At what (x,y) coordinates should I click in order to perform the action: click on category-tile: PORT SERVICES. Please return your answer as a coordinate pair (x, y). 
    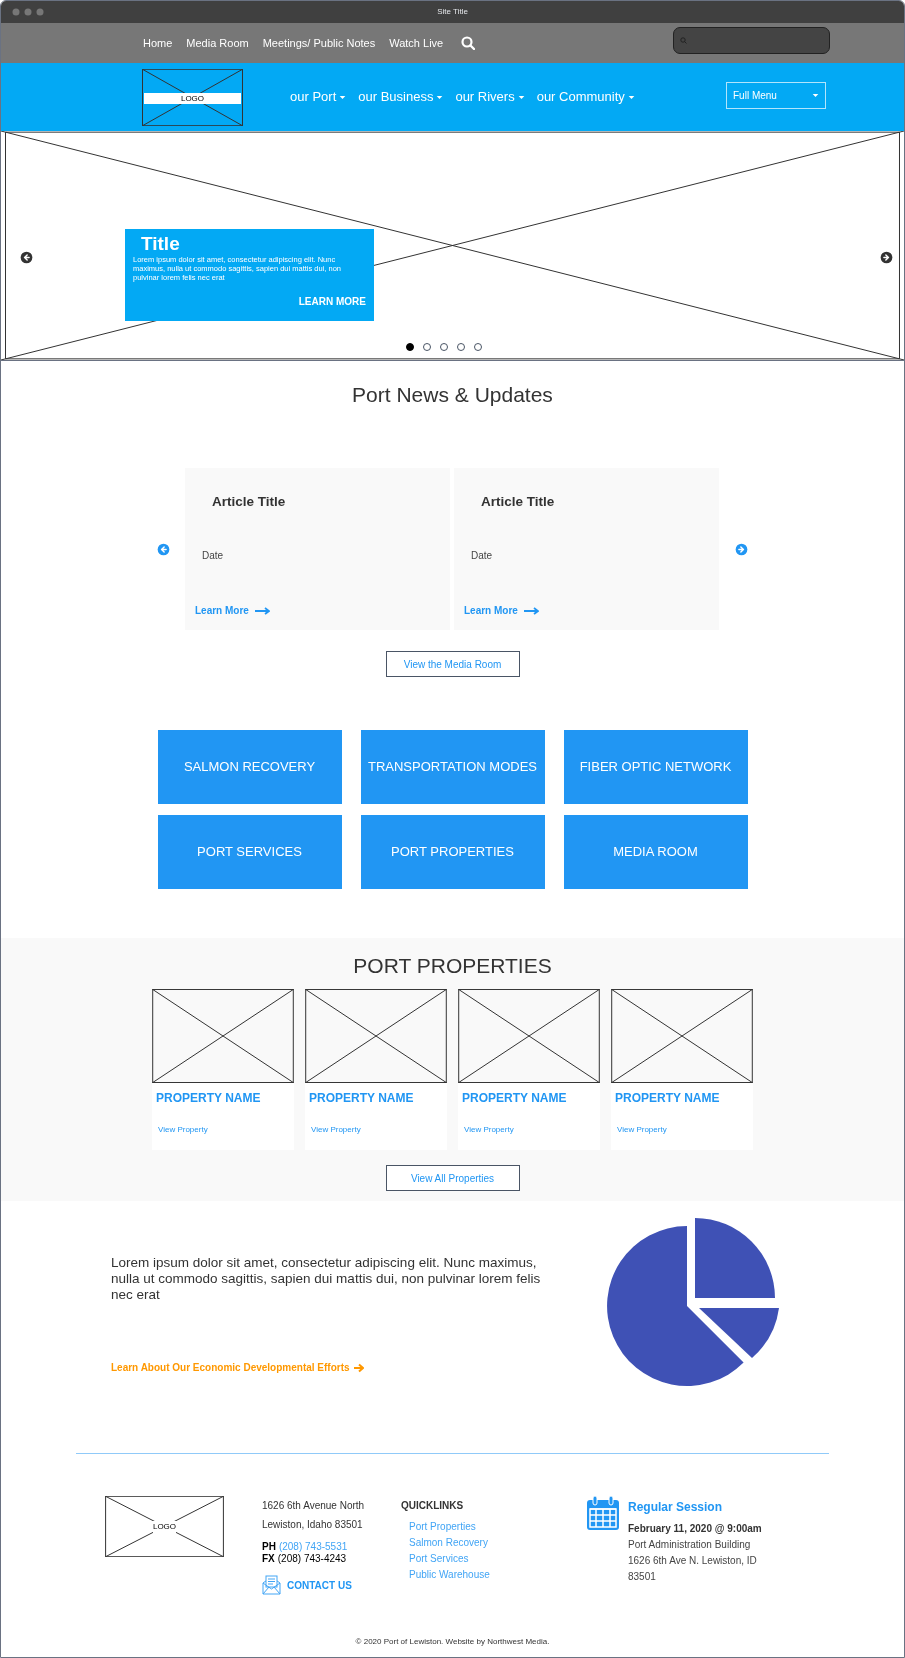
    Looking at the image, I should click on (249, 852).